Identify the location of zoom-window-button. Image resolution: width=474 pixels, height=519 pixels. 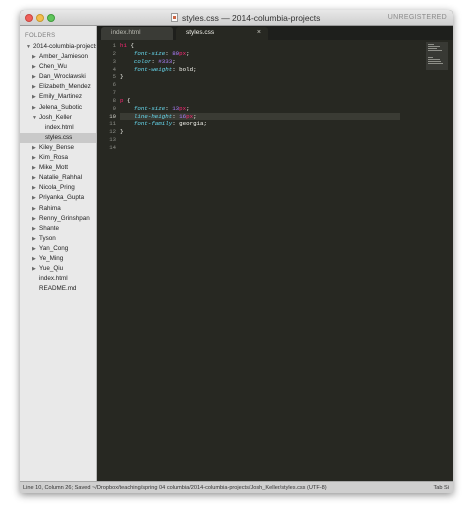
(51, 18).